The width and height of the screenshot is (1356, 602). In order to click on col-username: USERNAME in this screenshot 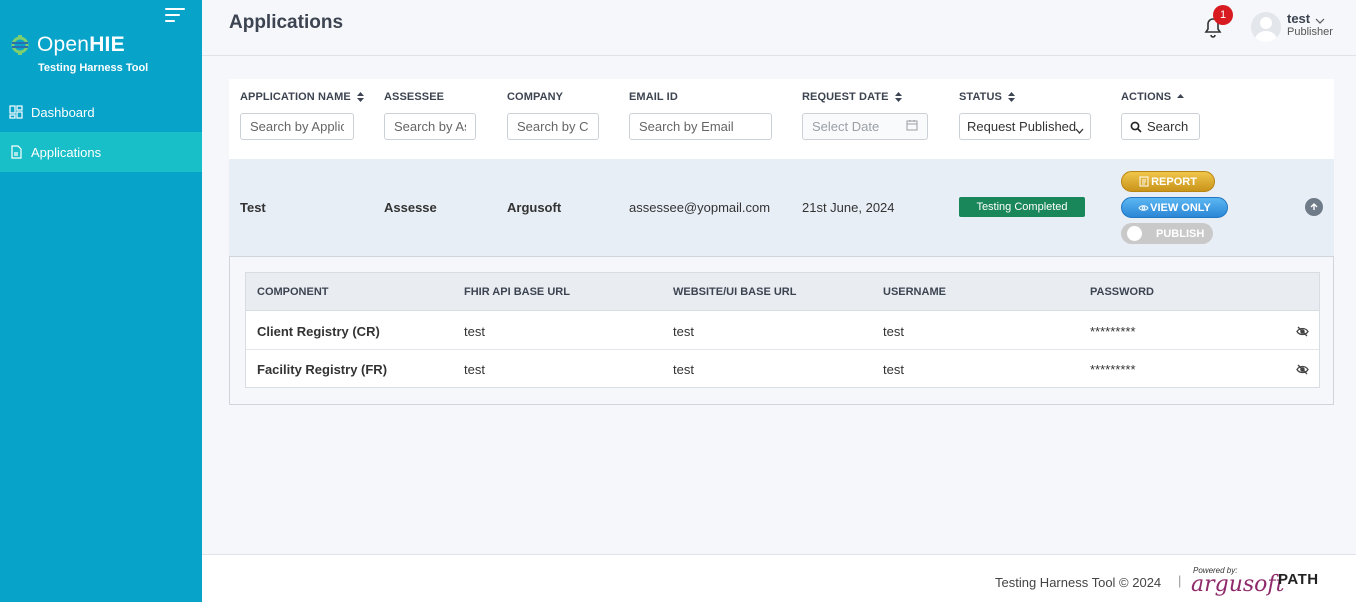, I will do `click(914, 292)`.